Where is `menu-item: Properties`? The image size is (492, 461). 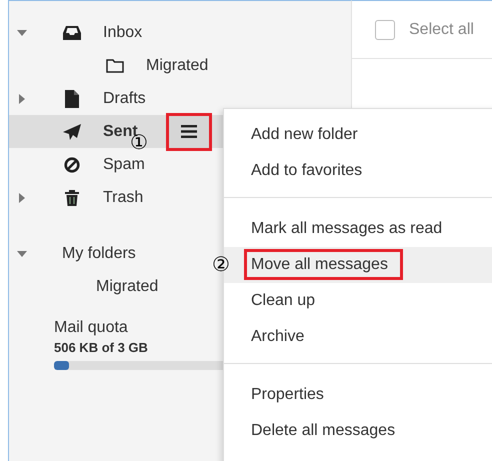
menu-item: Properties is located at coordinates (358, 395).